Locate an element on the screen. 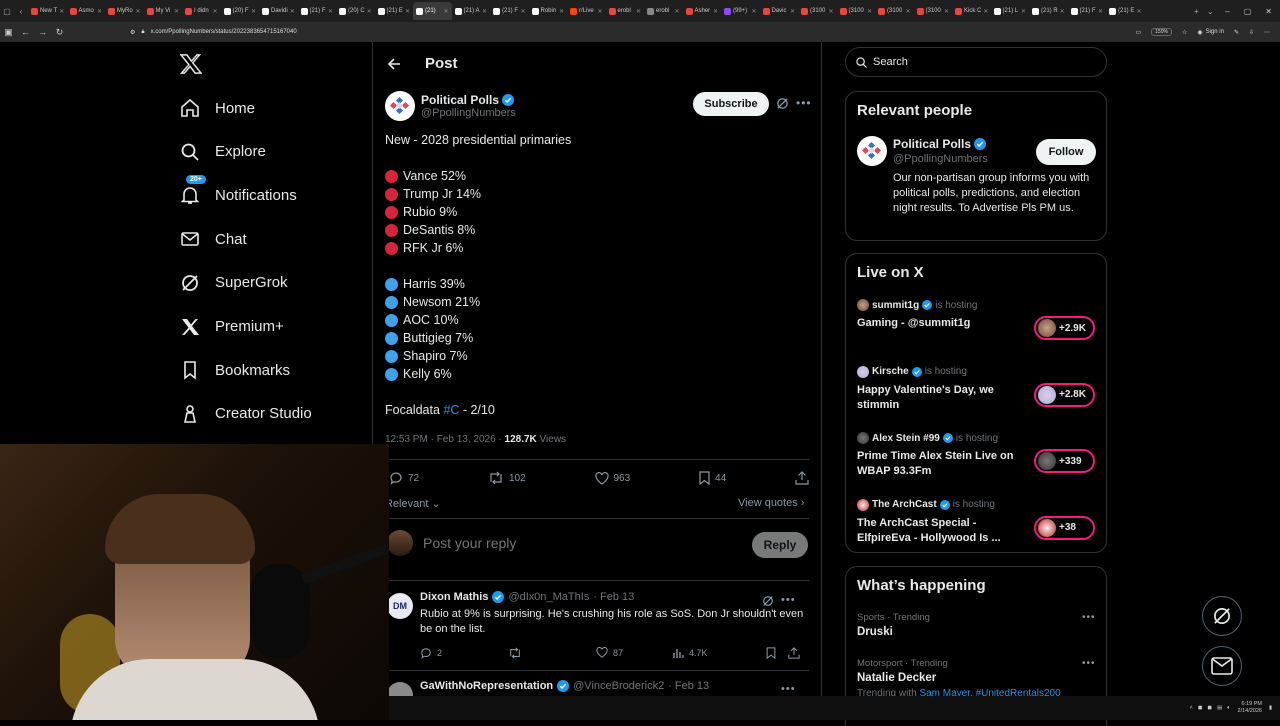  chevron-up-icon: ˄ is located at coordinates (1191, 708).